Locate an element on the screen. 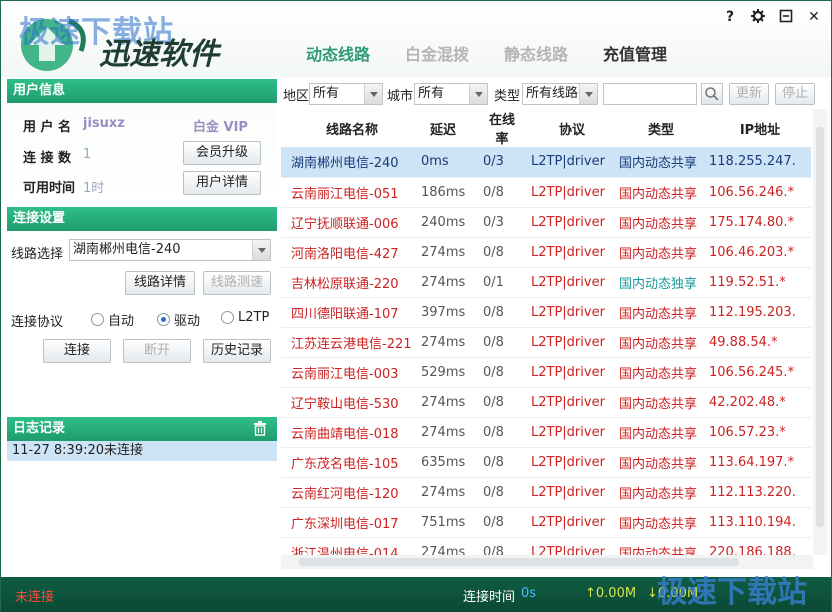 The image size is (832, 612). connection-status: 未连接 is located at coordinates (35, 597).